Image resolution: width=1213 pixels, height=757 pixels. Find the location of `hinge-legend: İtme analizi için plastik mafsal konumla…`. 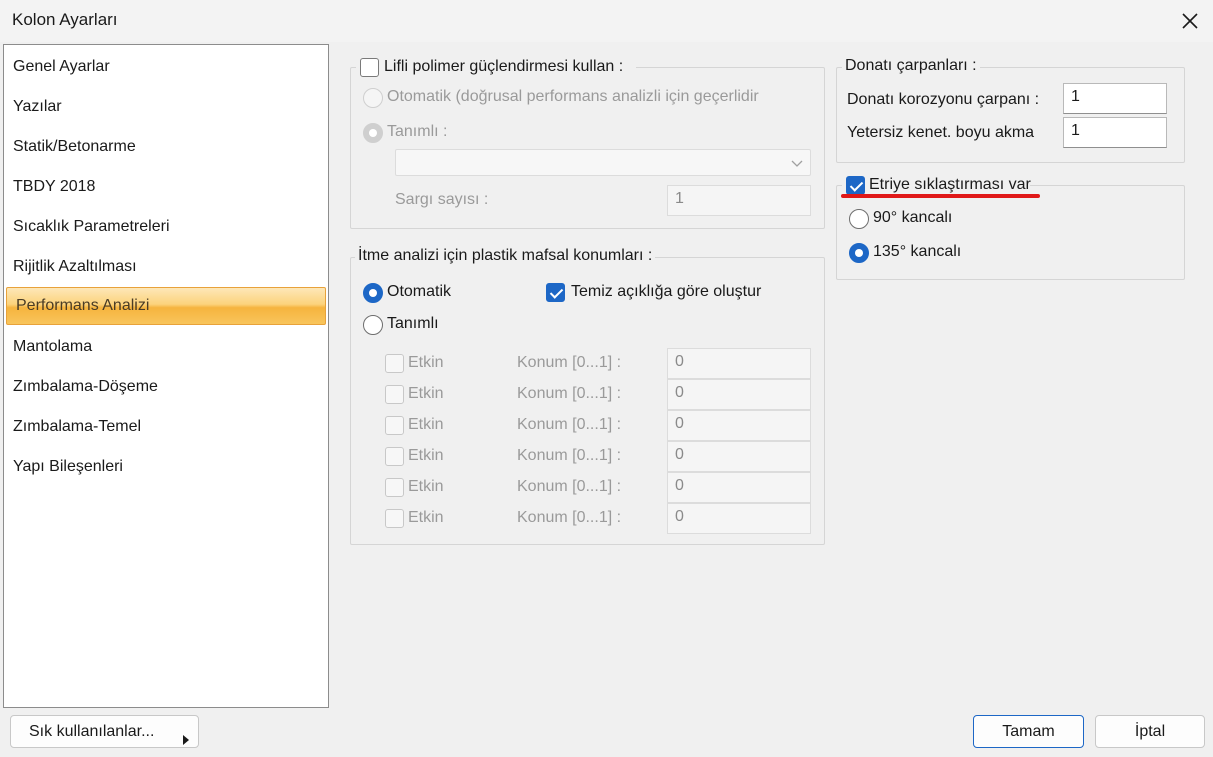

hinge-legend: İtme analizi için plastik mafsal konumla… is located at coordinates (505, 256).